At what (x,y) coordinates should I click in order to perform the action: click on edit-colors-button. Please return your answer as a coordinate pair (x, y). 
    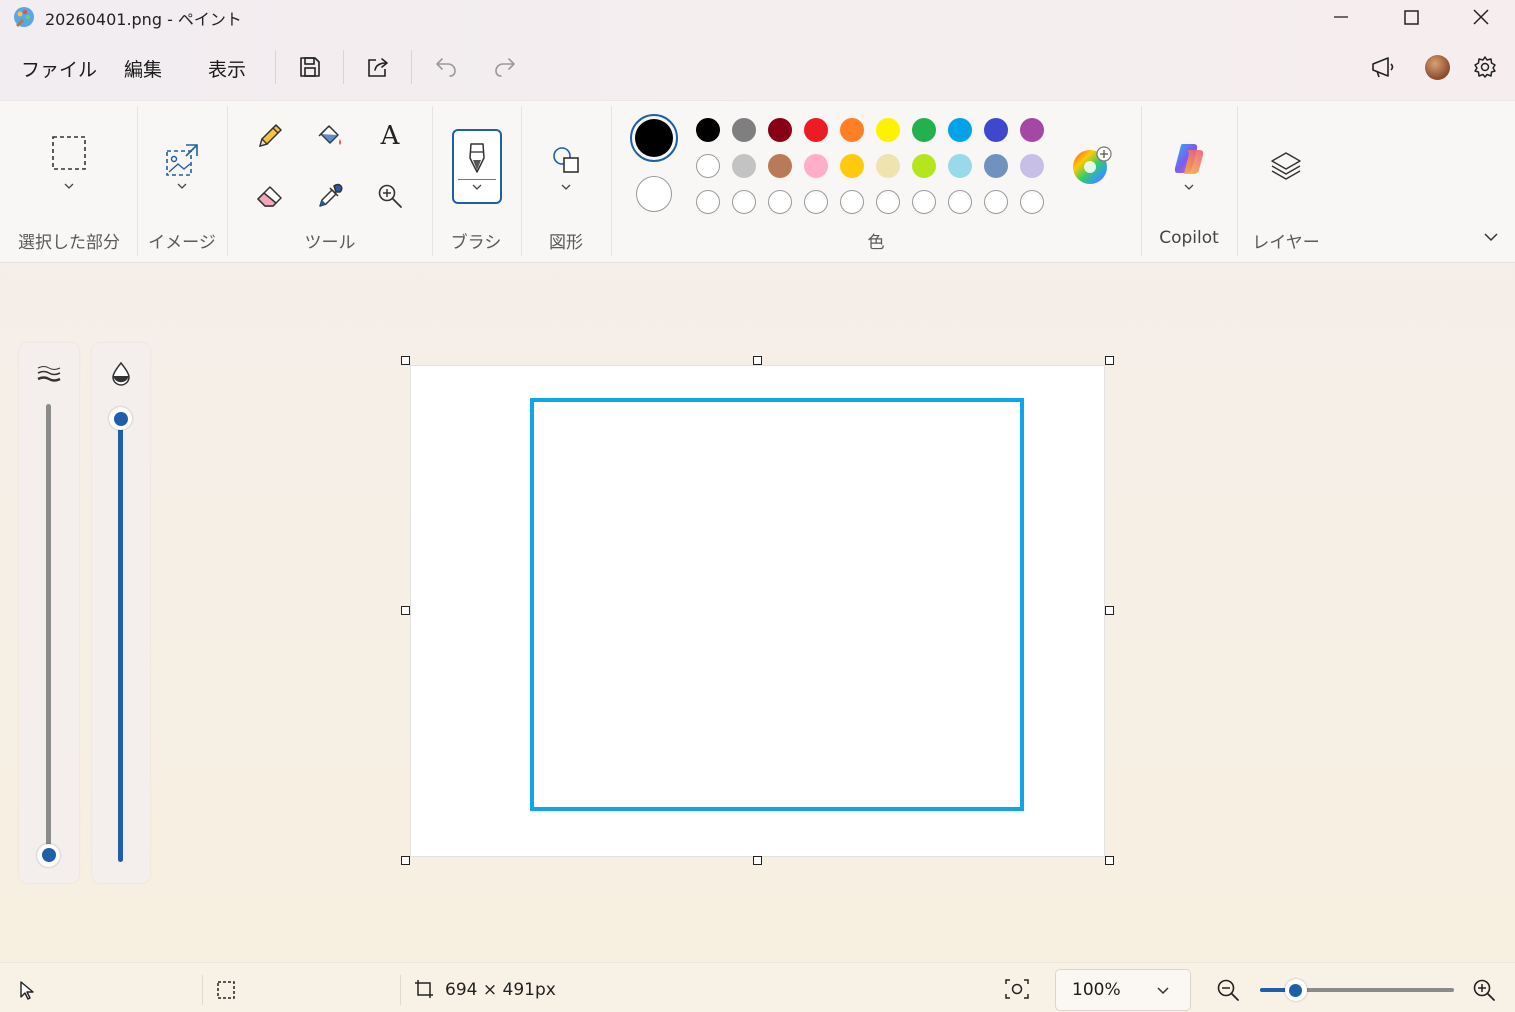
    Looking at the image, I should click on (1092, 166).